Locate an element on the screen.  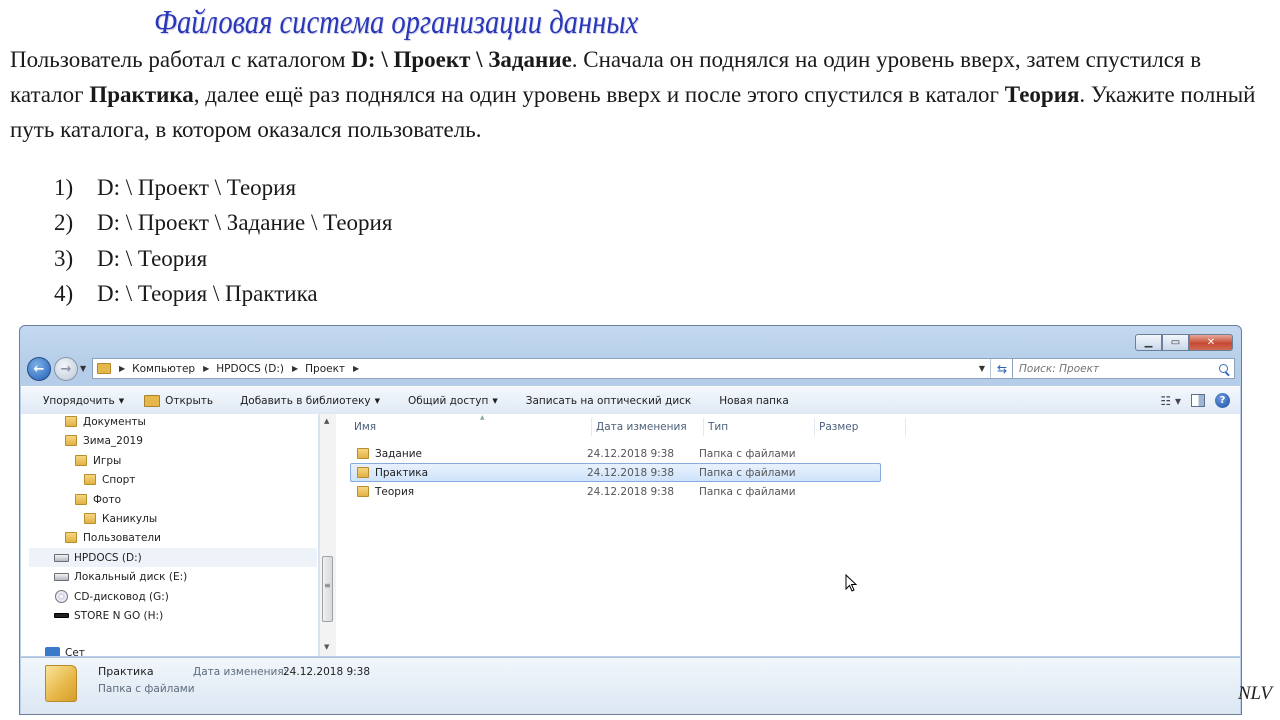
column-header-type: Тип is located at coordinates (759, 427).